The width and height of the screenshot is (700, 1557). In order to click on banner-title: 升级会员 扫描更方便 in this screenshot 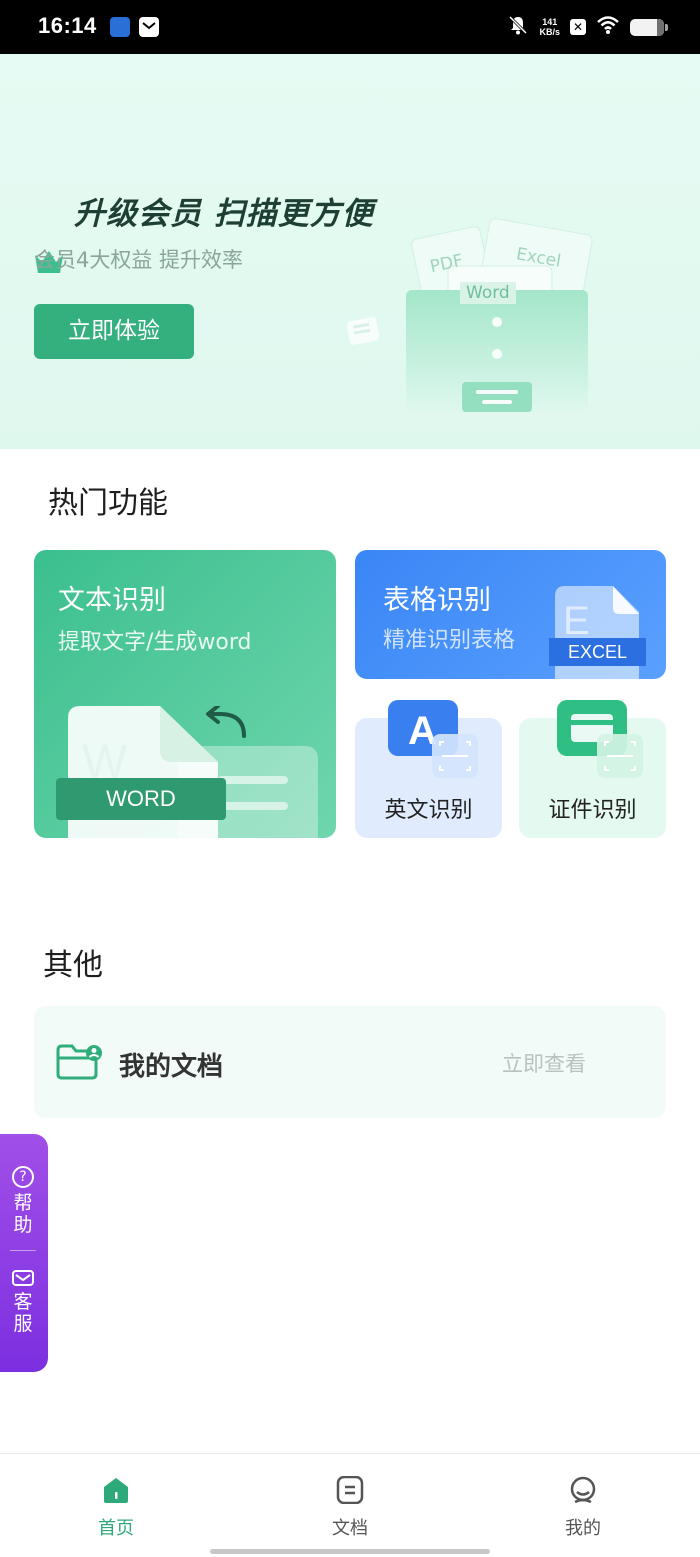, I will do `click(224, 214)`.